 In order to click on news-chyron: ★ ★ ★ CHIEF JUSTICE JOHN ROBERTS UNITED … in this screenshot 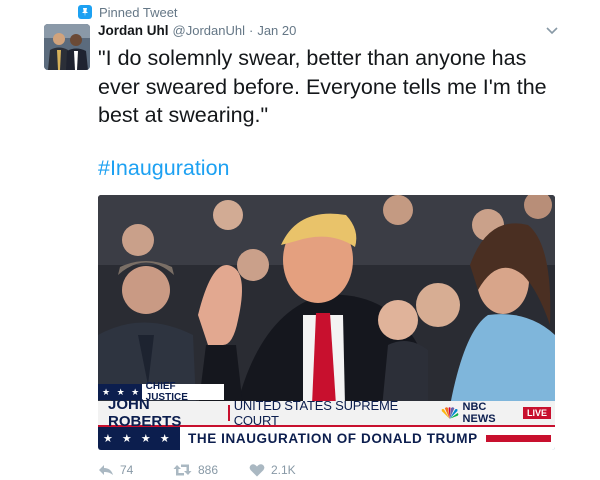, I will do `click(326, 415)`.